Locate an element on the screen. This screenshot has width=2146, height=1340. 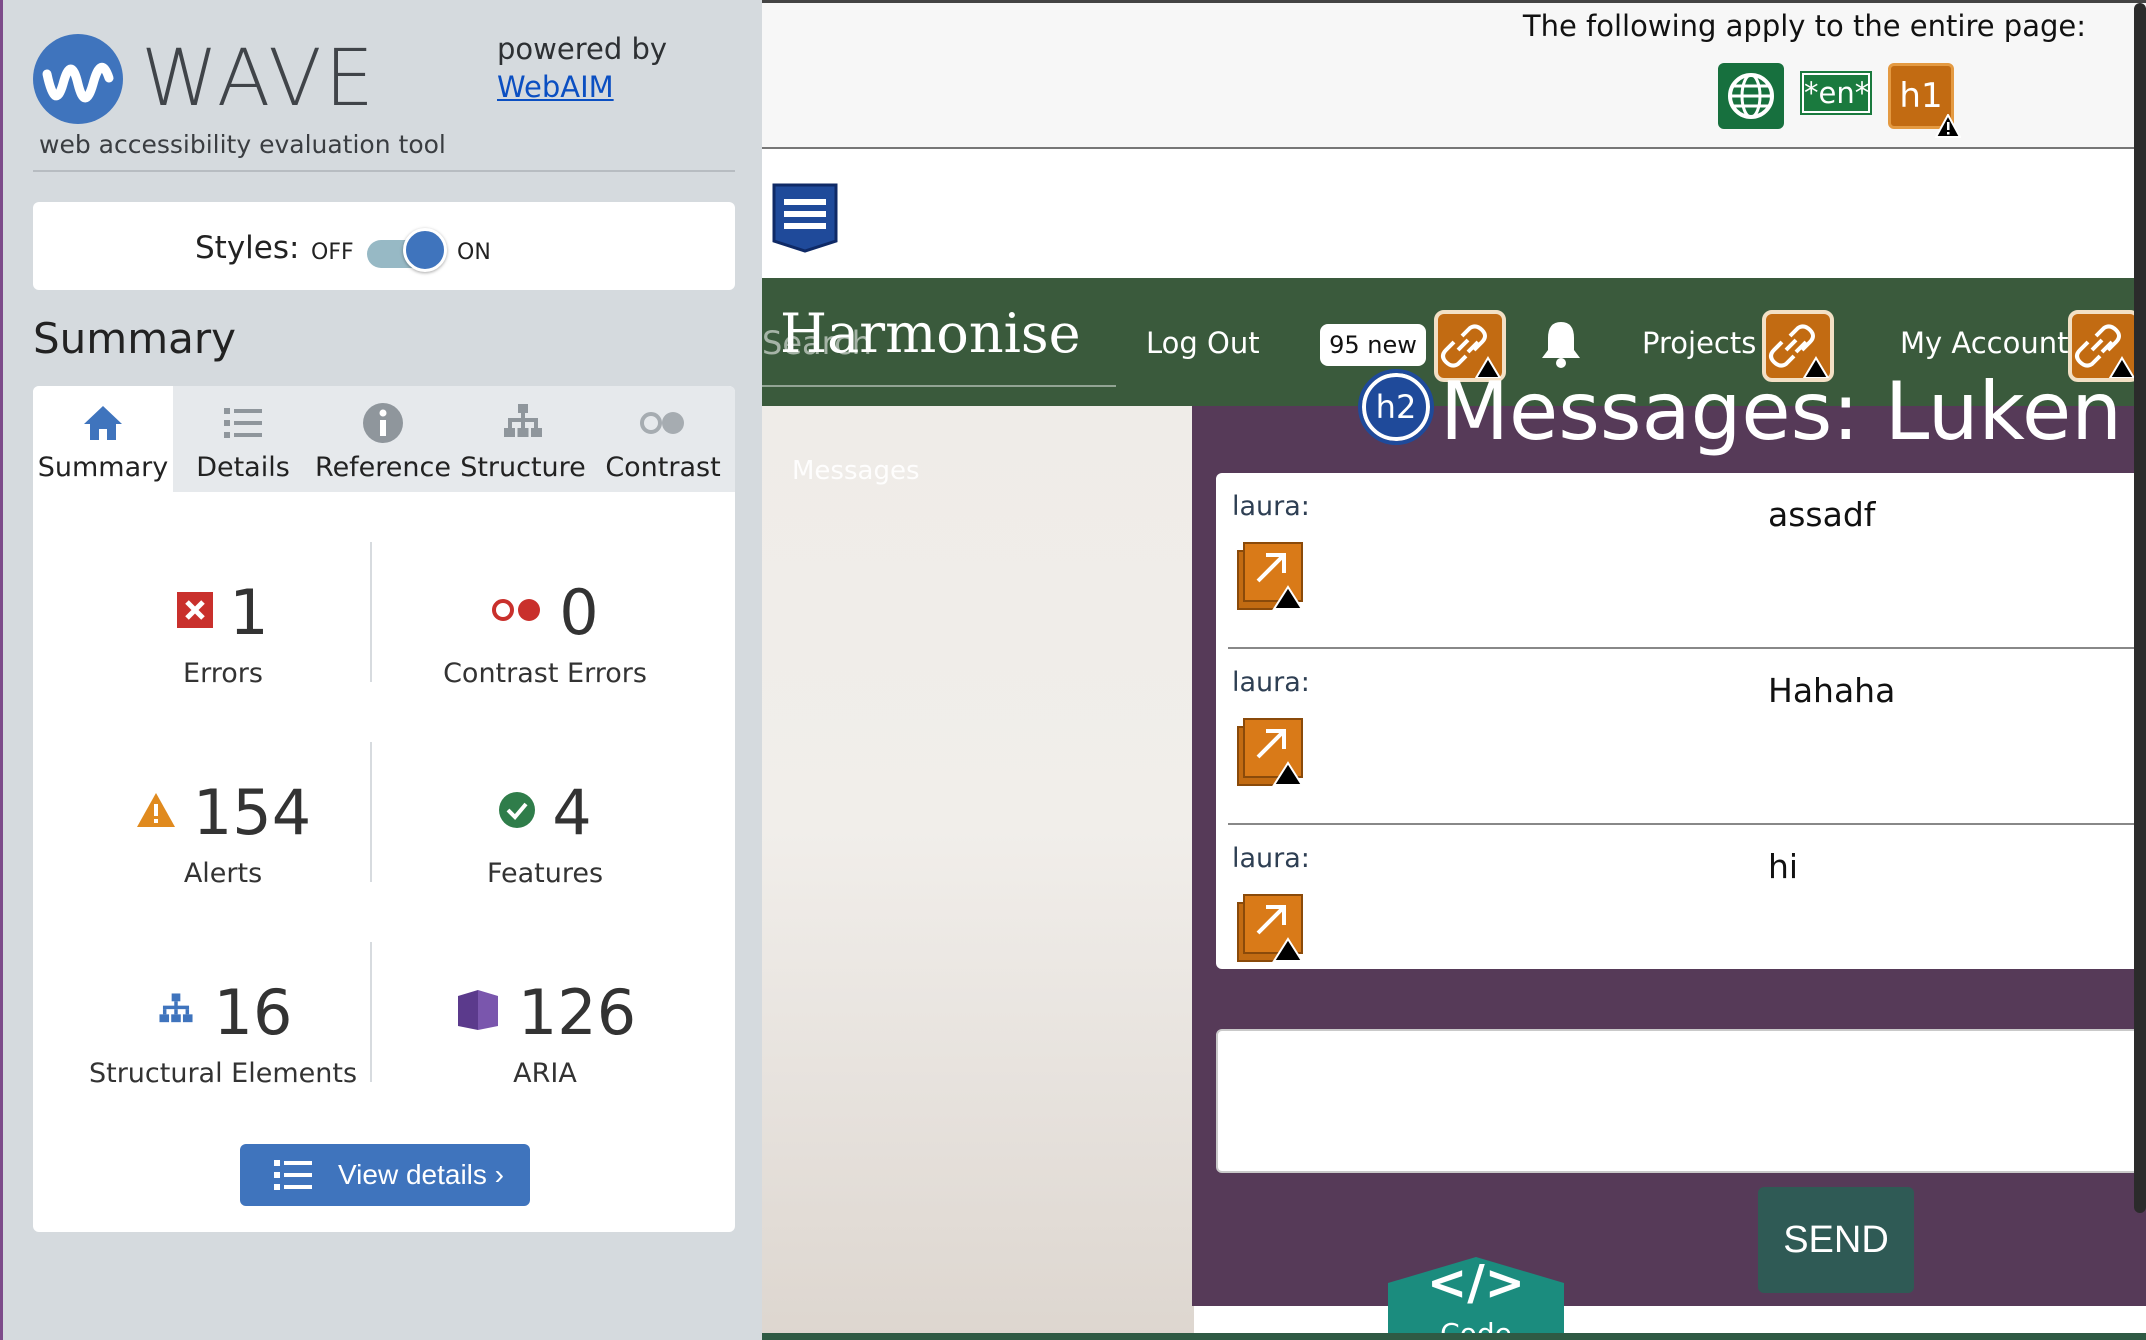
code-toggle-button: </> Code is located at coordinates (1476, 1297).